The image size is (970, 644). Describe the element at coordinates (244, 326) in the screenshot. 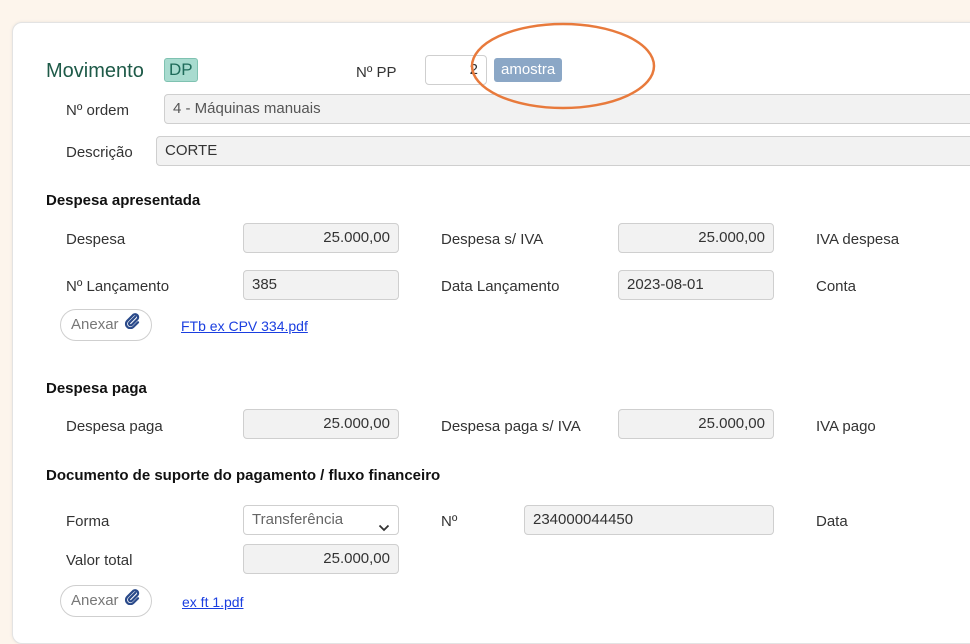

I see `file-link: FTb ex CPV 334.pdf` at that location.